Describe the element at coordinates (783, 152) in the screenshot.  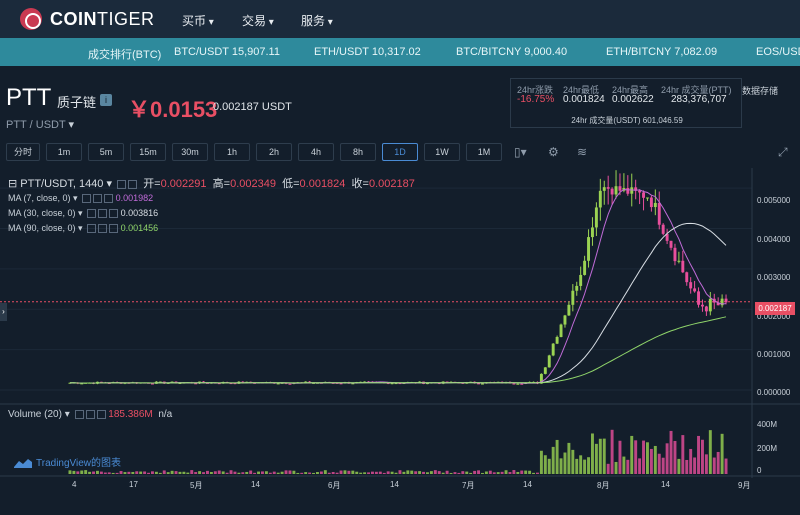
I see `fullscreen-icon: ⤢` at that location.